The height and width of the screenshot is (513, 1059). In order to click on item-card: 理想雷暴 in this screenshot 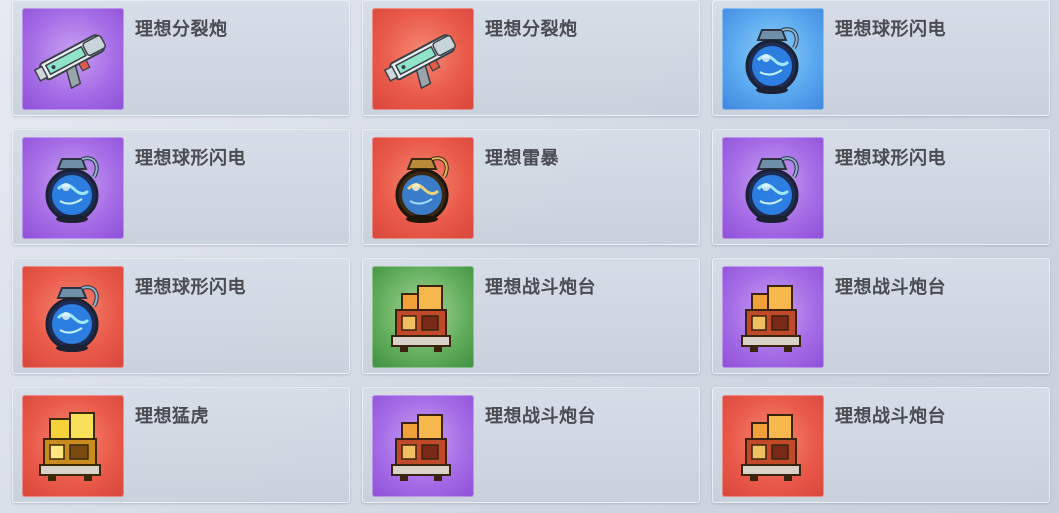, I will do `click(531, 187)`.